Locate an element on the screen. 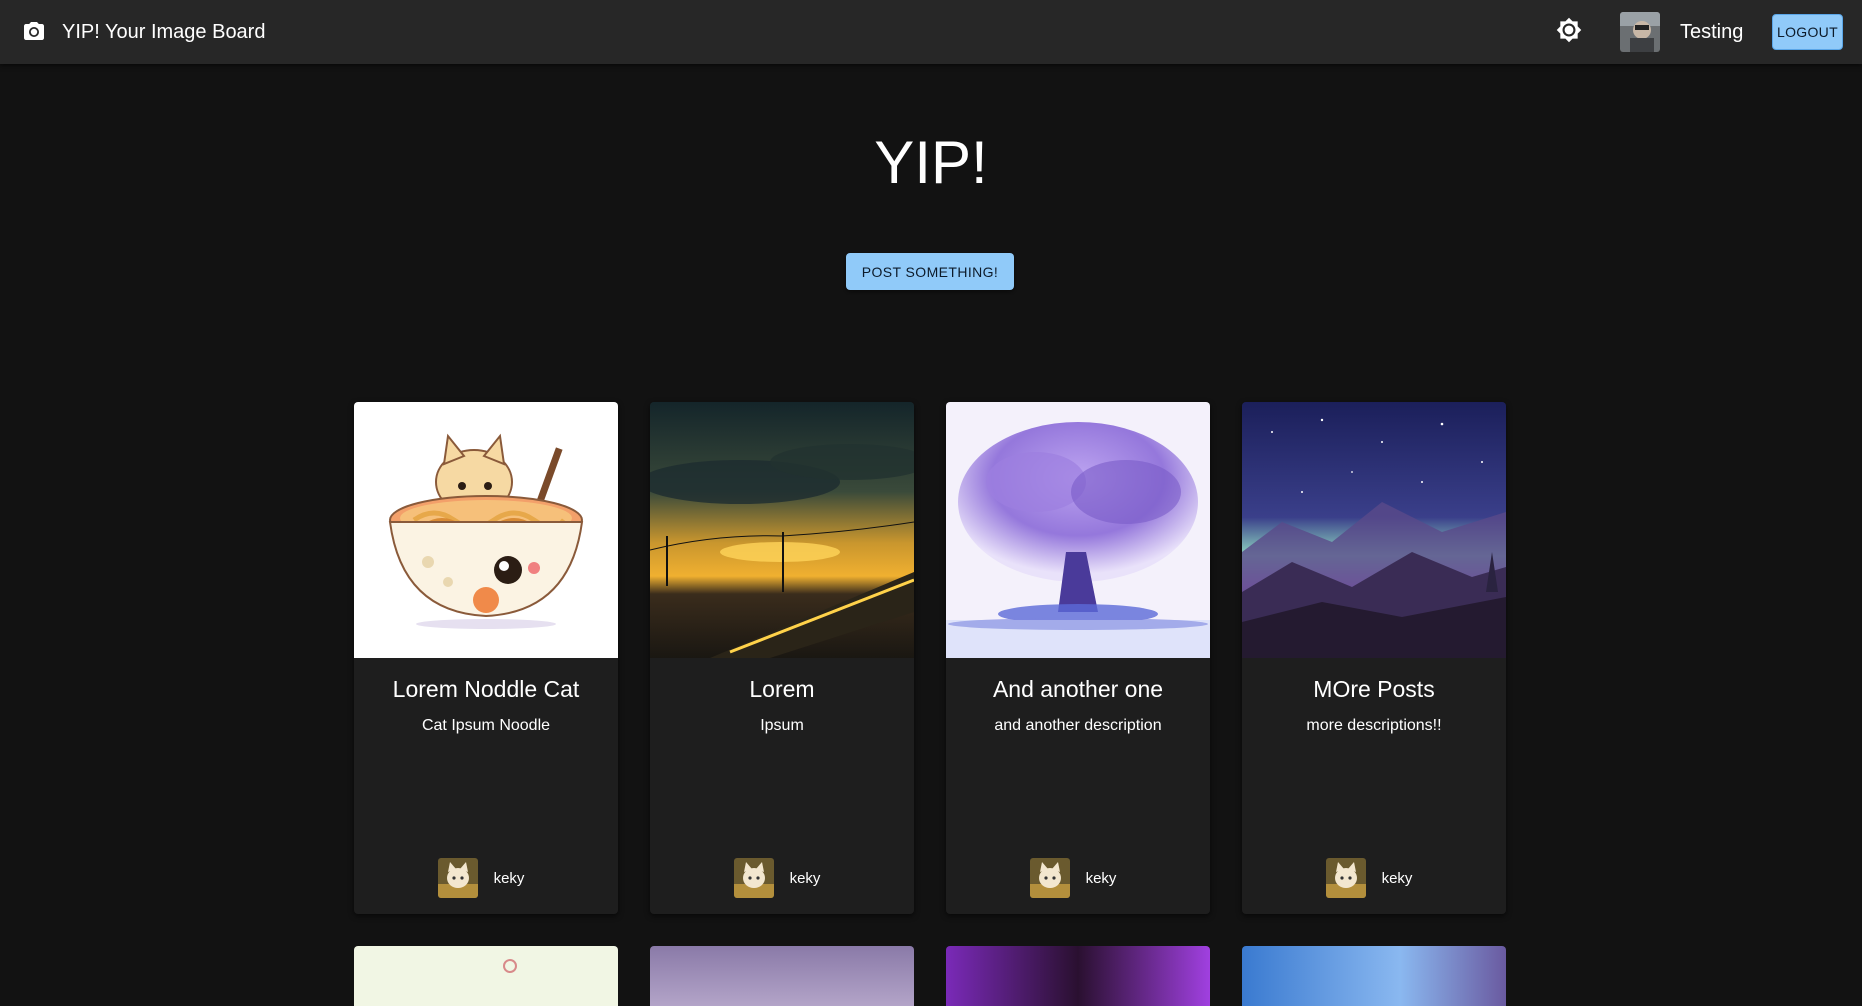 This screenshot has height=1006, width=1862. post-title: And another one is located at coordinates (1078, 689).